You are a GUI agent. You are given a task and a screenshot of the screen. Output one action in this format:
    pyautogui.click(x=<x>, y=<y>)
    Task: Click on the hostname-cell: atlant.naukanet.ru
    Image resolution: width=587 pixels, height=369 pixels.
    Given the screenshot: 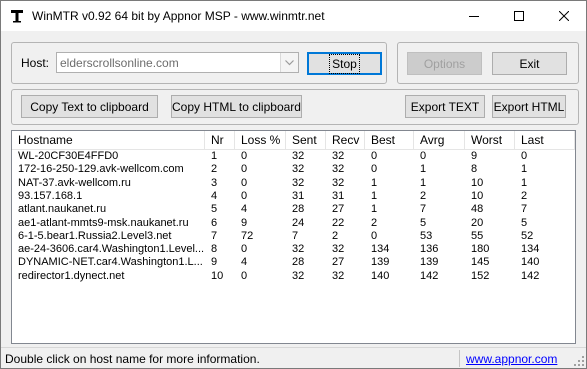 What is the action you would take?
    pyautogui.click(x=62, y=209)
    